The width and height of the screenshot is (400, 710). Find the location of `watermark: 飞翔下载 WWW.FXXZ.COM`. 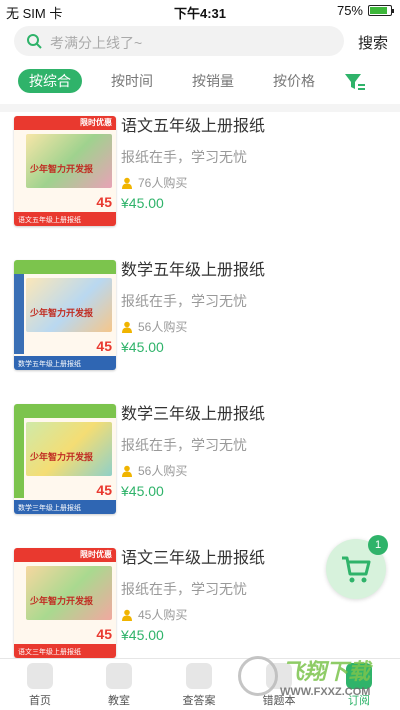

watermark: 飞翔下载 WWW.FXXZ.COM is located at coordinates (314, 680).